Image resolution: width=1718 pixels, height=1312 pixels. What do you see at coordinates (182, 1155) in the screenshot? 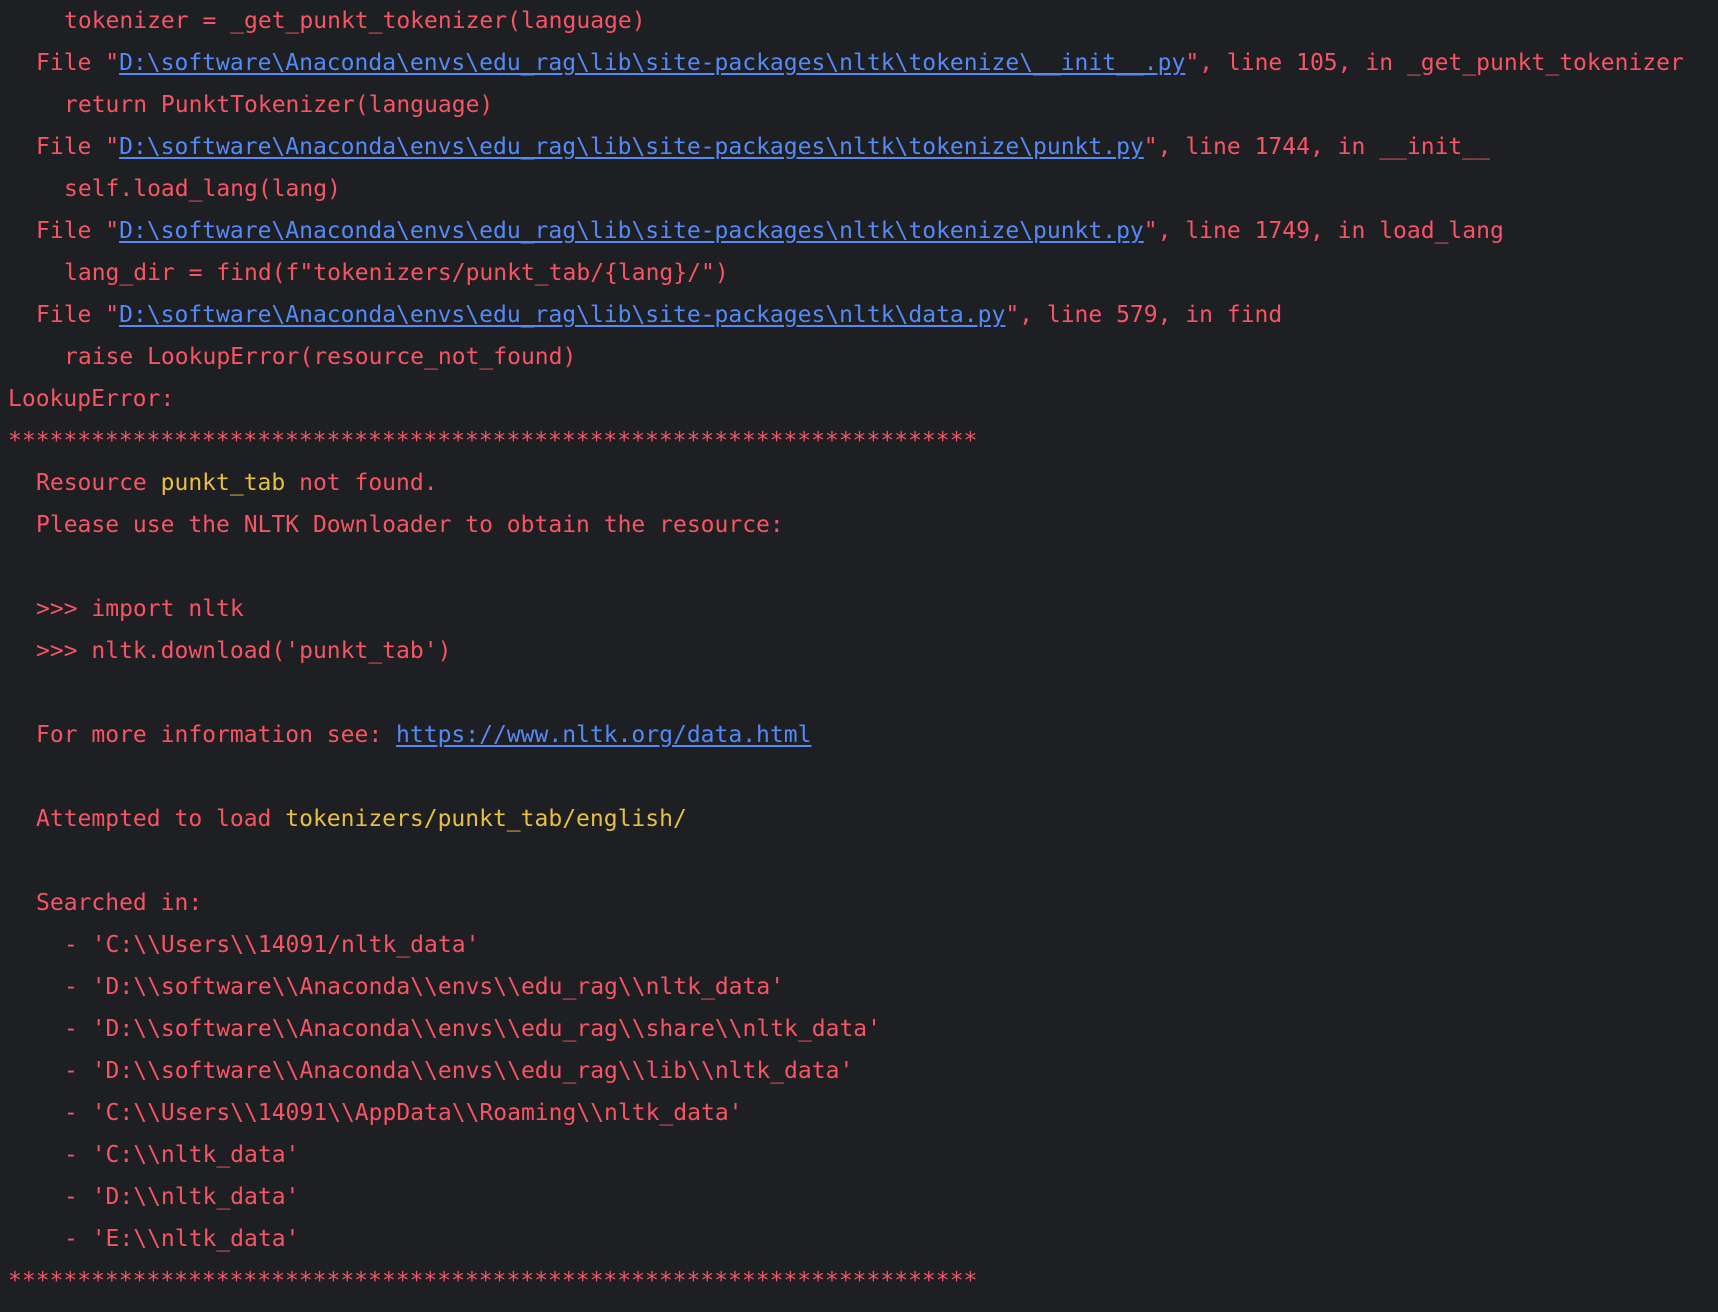
I see `searched-path: - 'C:\\nltk_data'` at bounding box center [182, 1155].